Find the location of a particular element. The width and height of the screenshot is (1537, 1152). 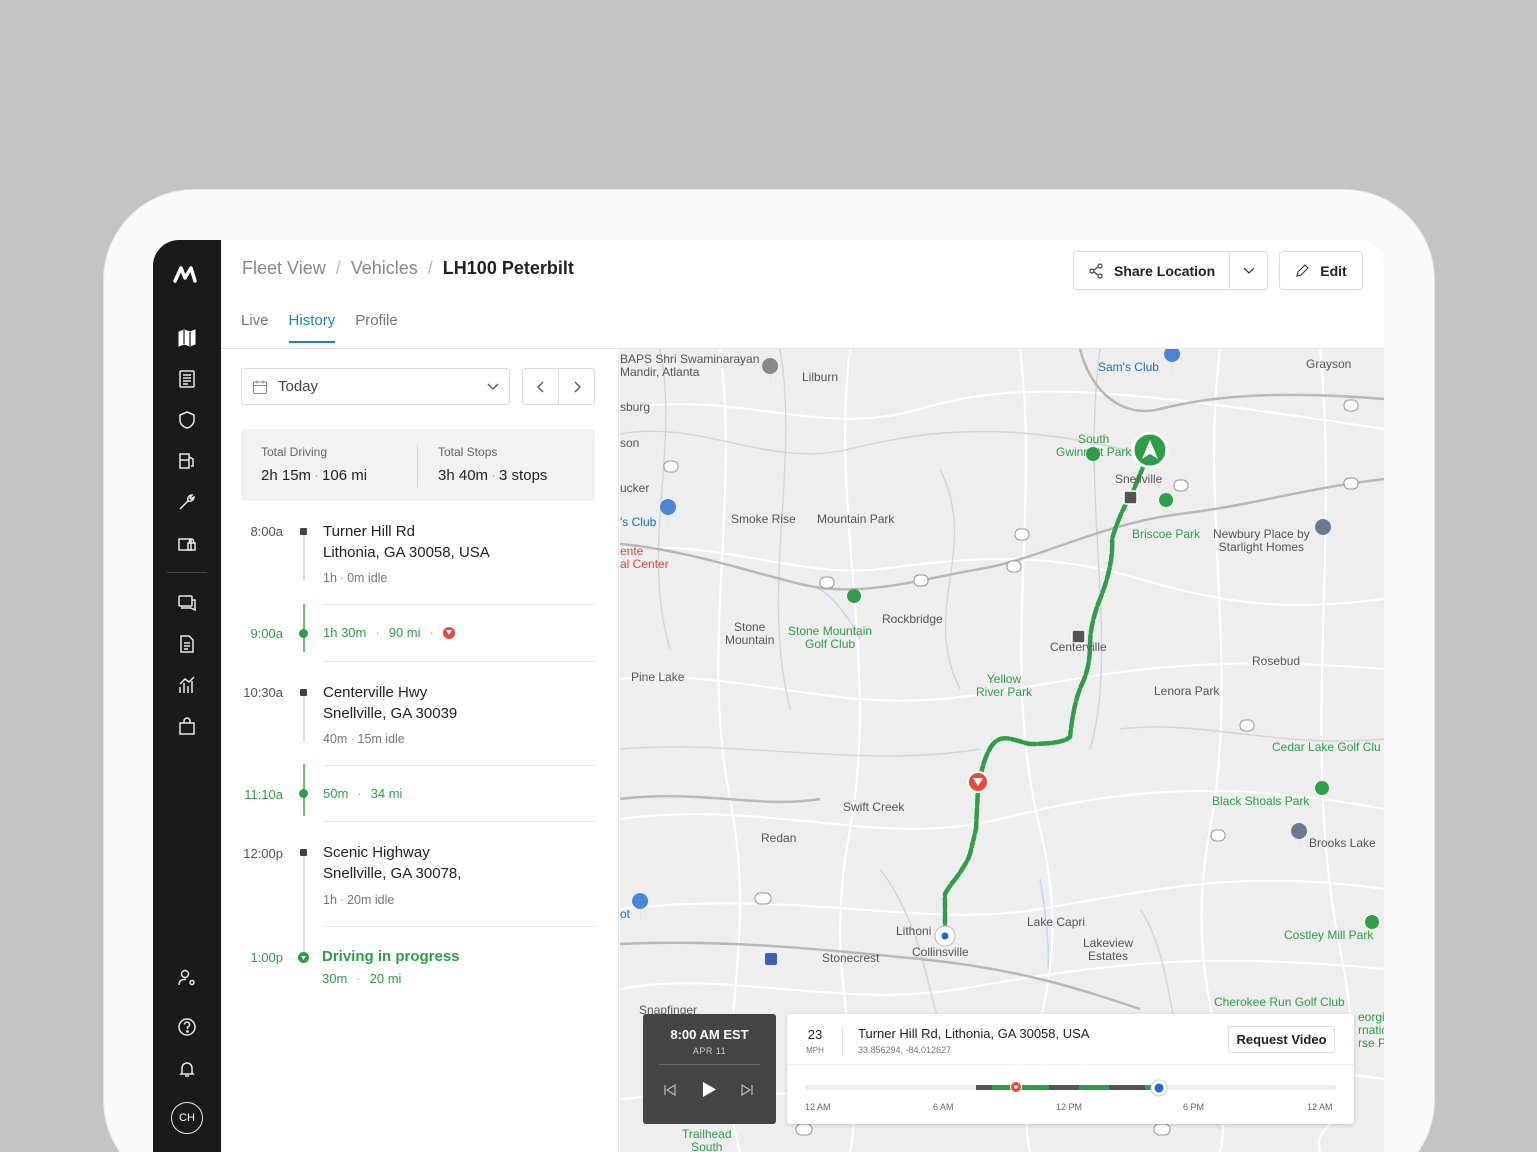

timeline-scrubber is located at coordinates (1070, 1088).